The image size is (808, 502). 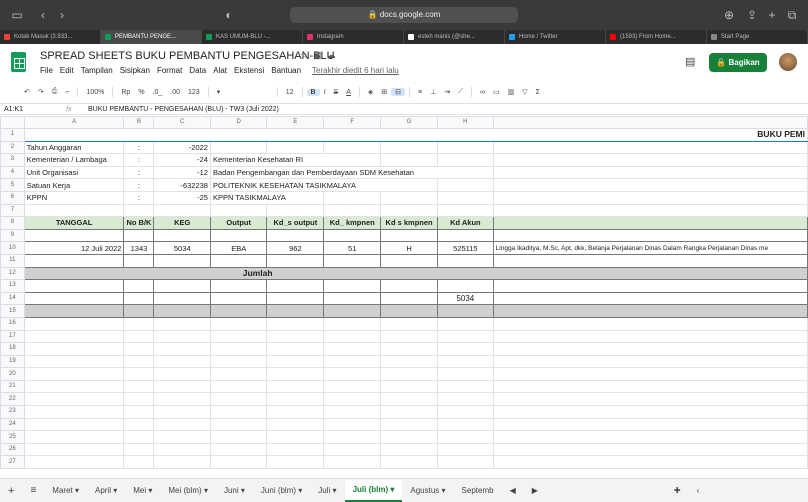 I want to click on cell: 525115, so click(x=465, y=248).